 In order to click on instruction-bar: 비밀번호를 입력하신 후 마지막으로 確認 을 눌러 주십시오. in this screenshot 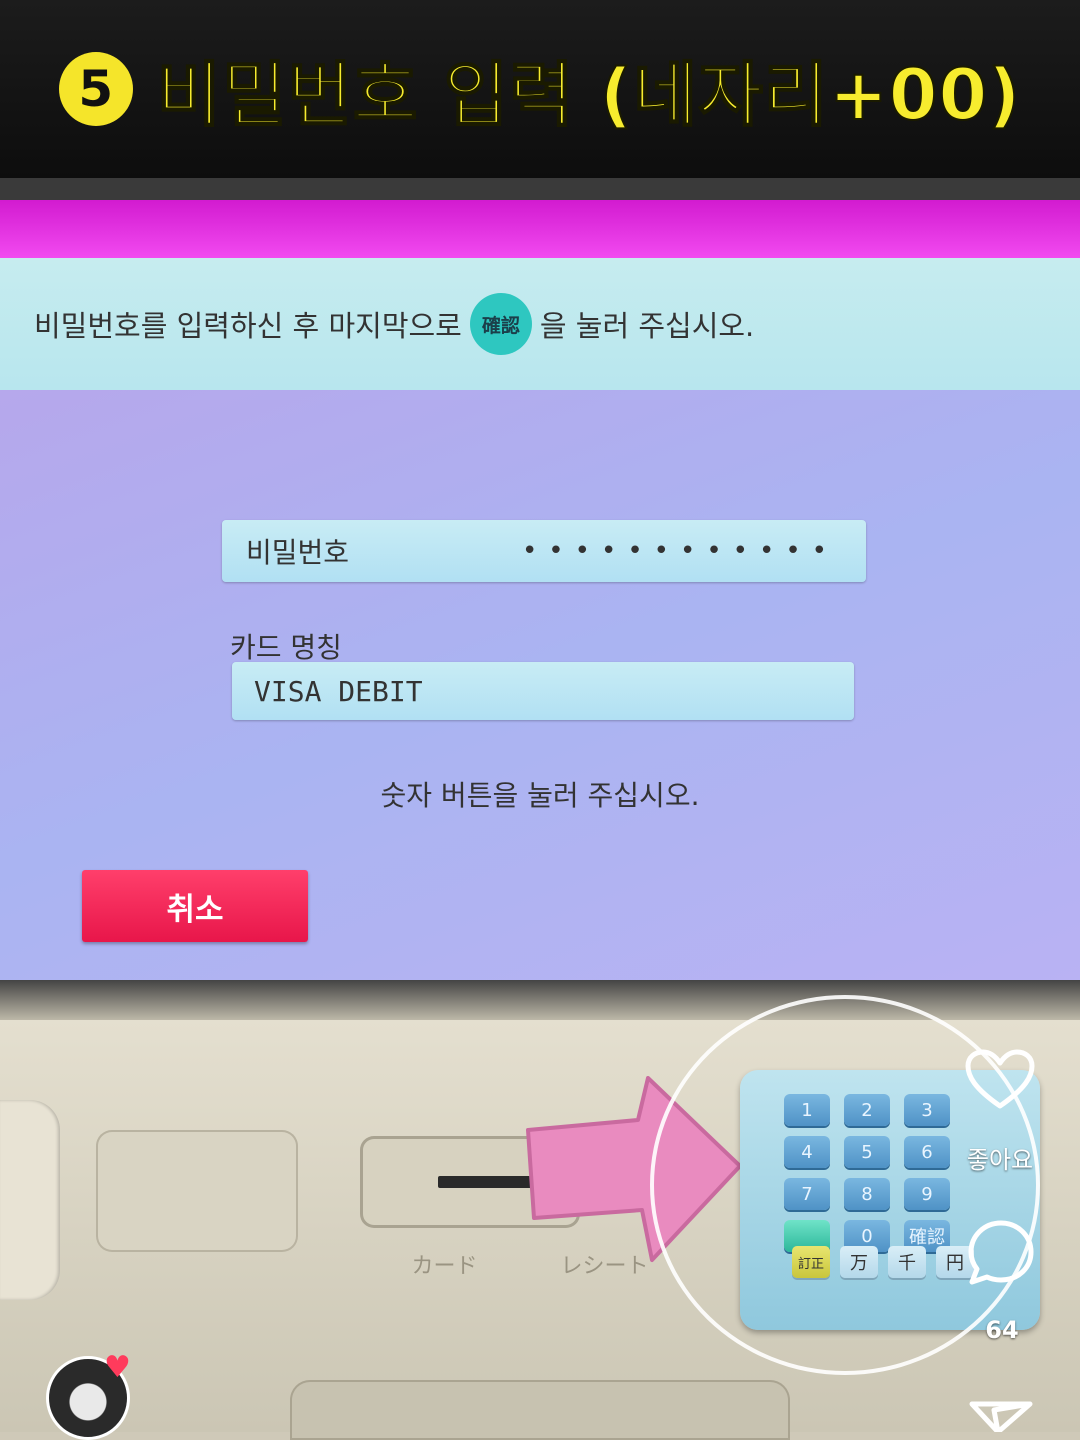, I will do `click(540, 324)`.